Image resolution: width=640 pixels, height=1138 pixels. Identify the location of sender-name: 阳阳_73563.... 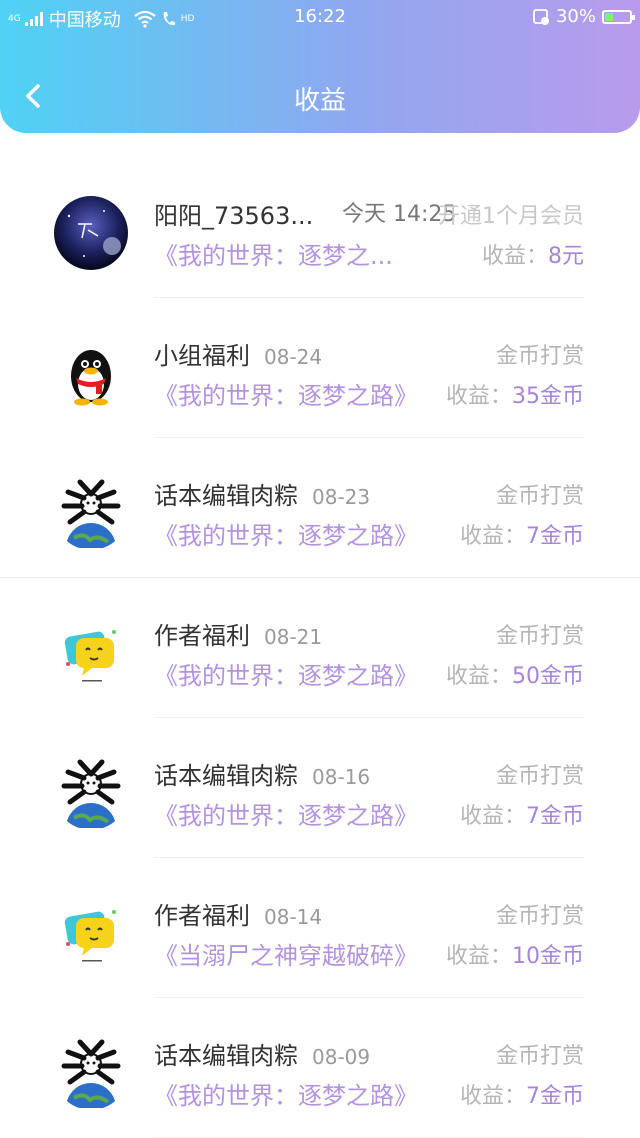
(233, 213).